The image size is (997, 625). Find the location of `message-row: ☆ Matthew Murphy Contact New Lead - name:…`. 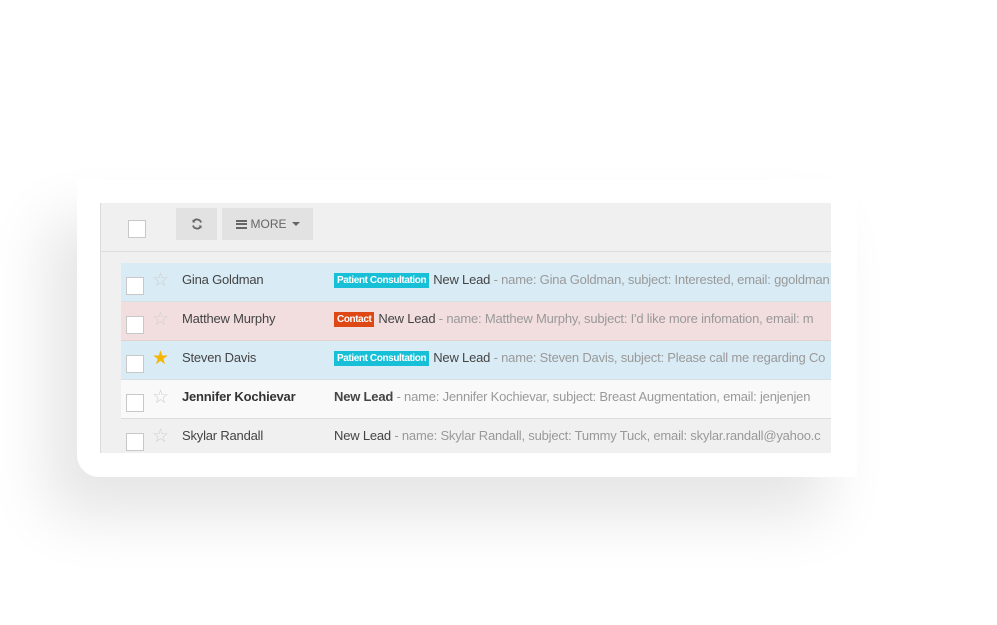

message-row: ☆ Matthew Murphy Contact New Lead - name:… is located at coordinates (476, 321).